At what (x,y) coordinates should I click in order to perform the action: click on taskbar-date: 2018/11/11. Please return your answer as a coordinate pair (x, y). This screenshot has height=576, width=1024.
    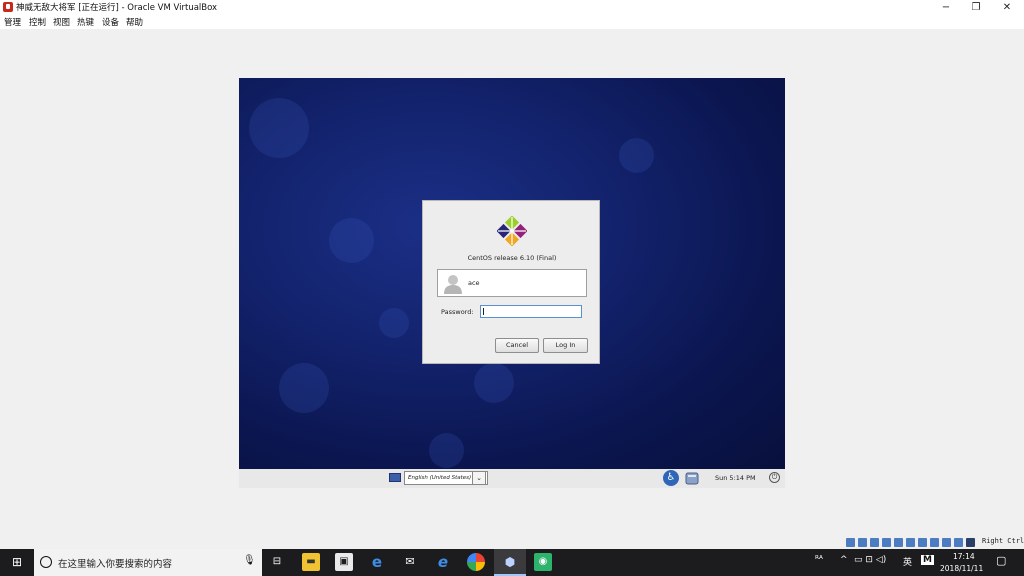
    Looking at the image, I should click on (961, 568).